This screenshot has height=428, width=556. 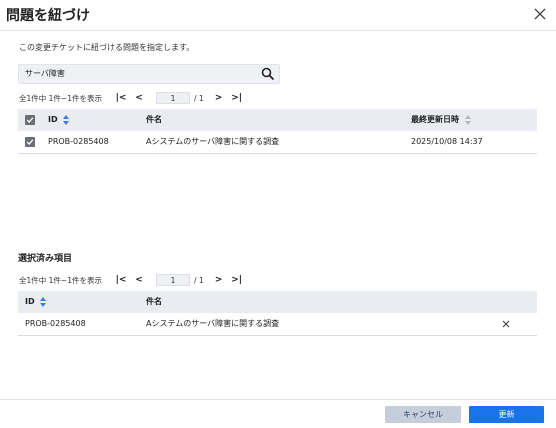 What do you see at coordinates (540, 14) in the screenshot?
I see `close-icon` at bounding box center [540, 14].